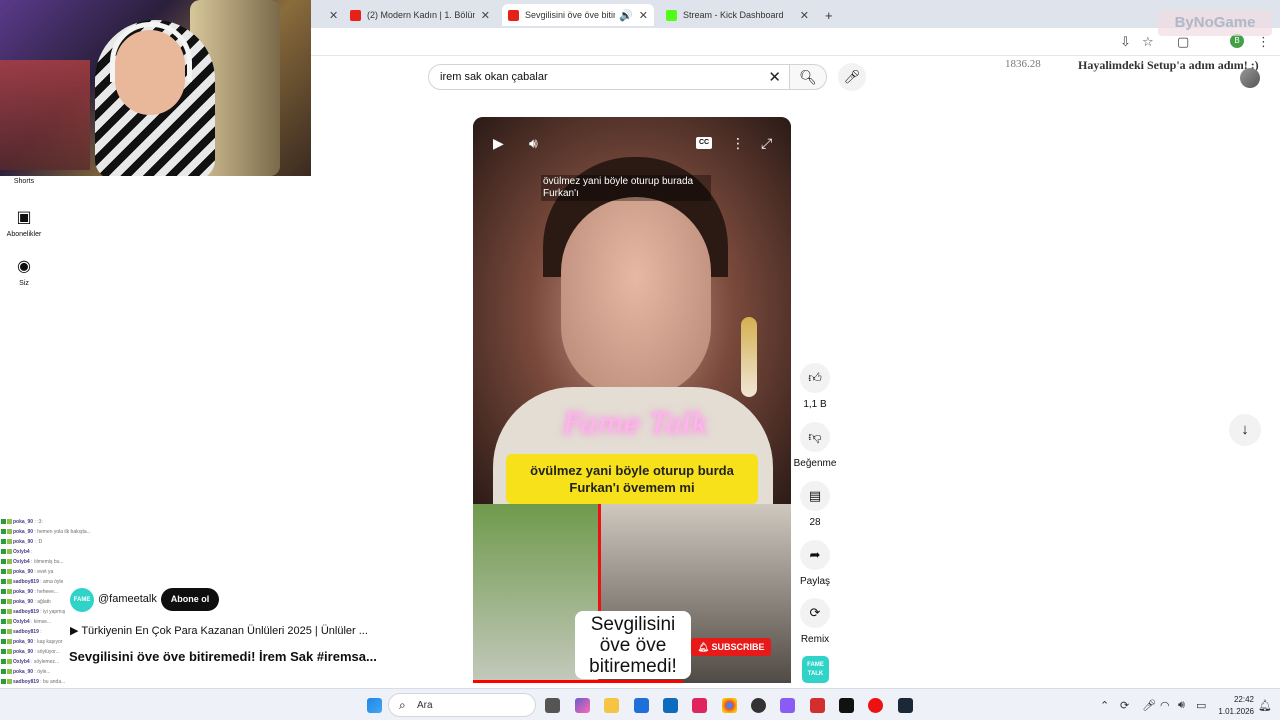 The height and width of the screenshot is (720, 1280). I want to click on search-icon: 🔍︎, so click(808, 77).